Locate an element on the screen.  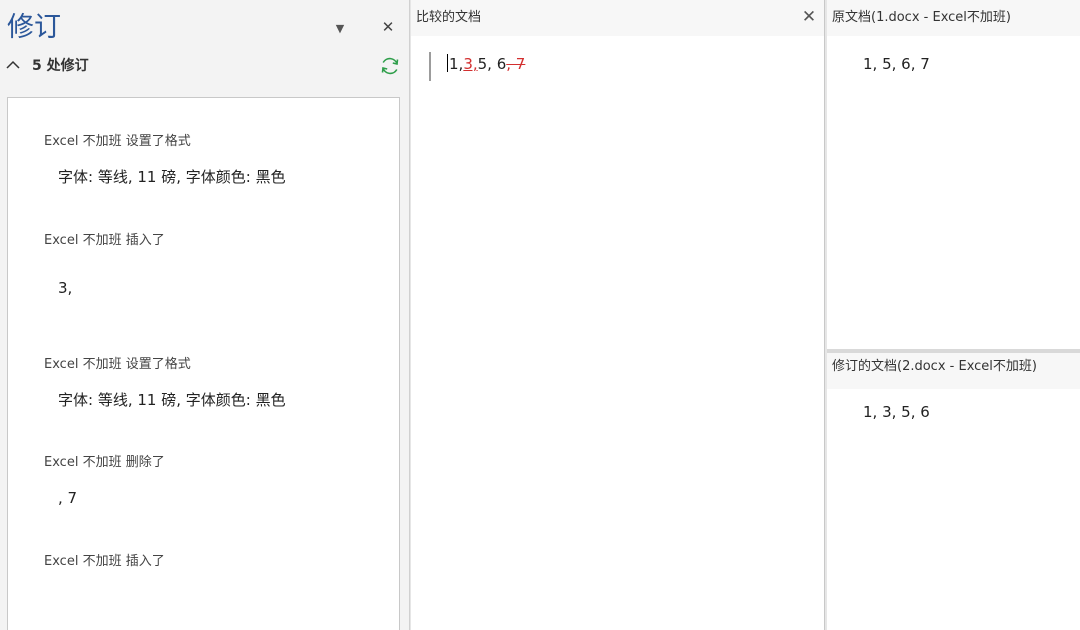
compared-document-text: 1, 3, 5, 6, 7 is located at coordinates (486, 64).